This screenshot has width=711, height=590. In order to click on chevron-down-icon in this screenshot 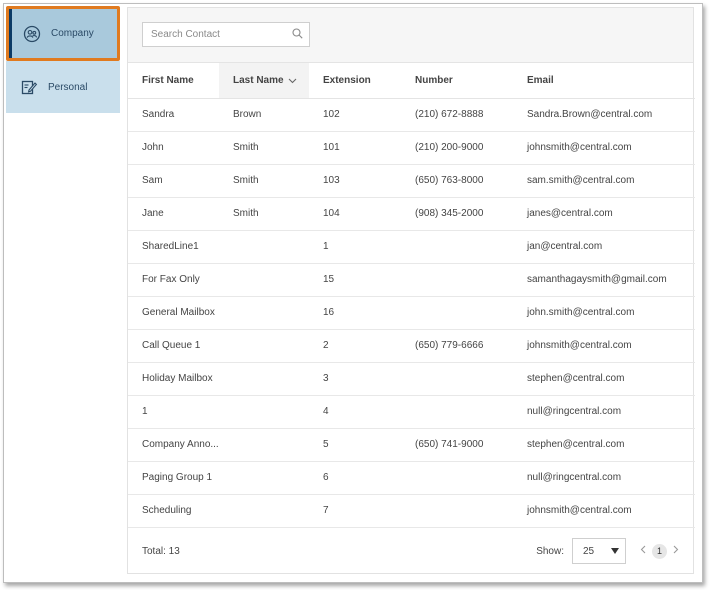, I will do `click(292, 81)`.